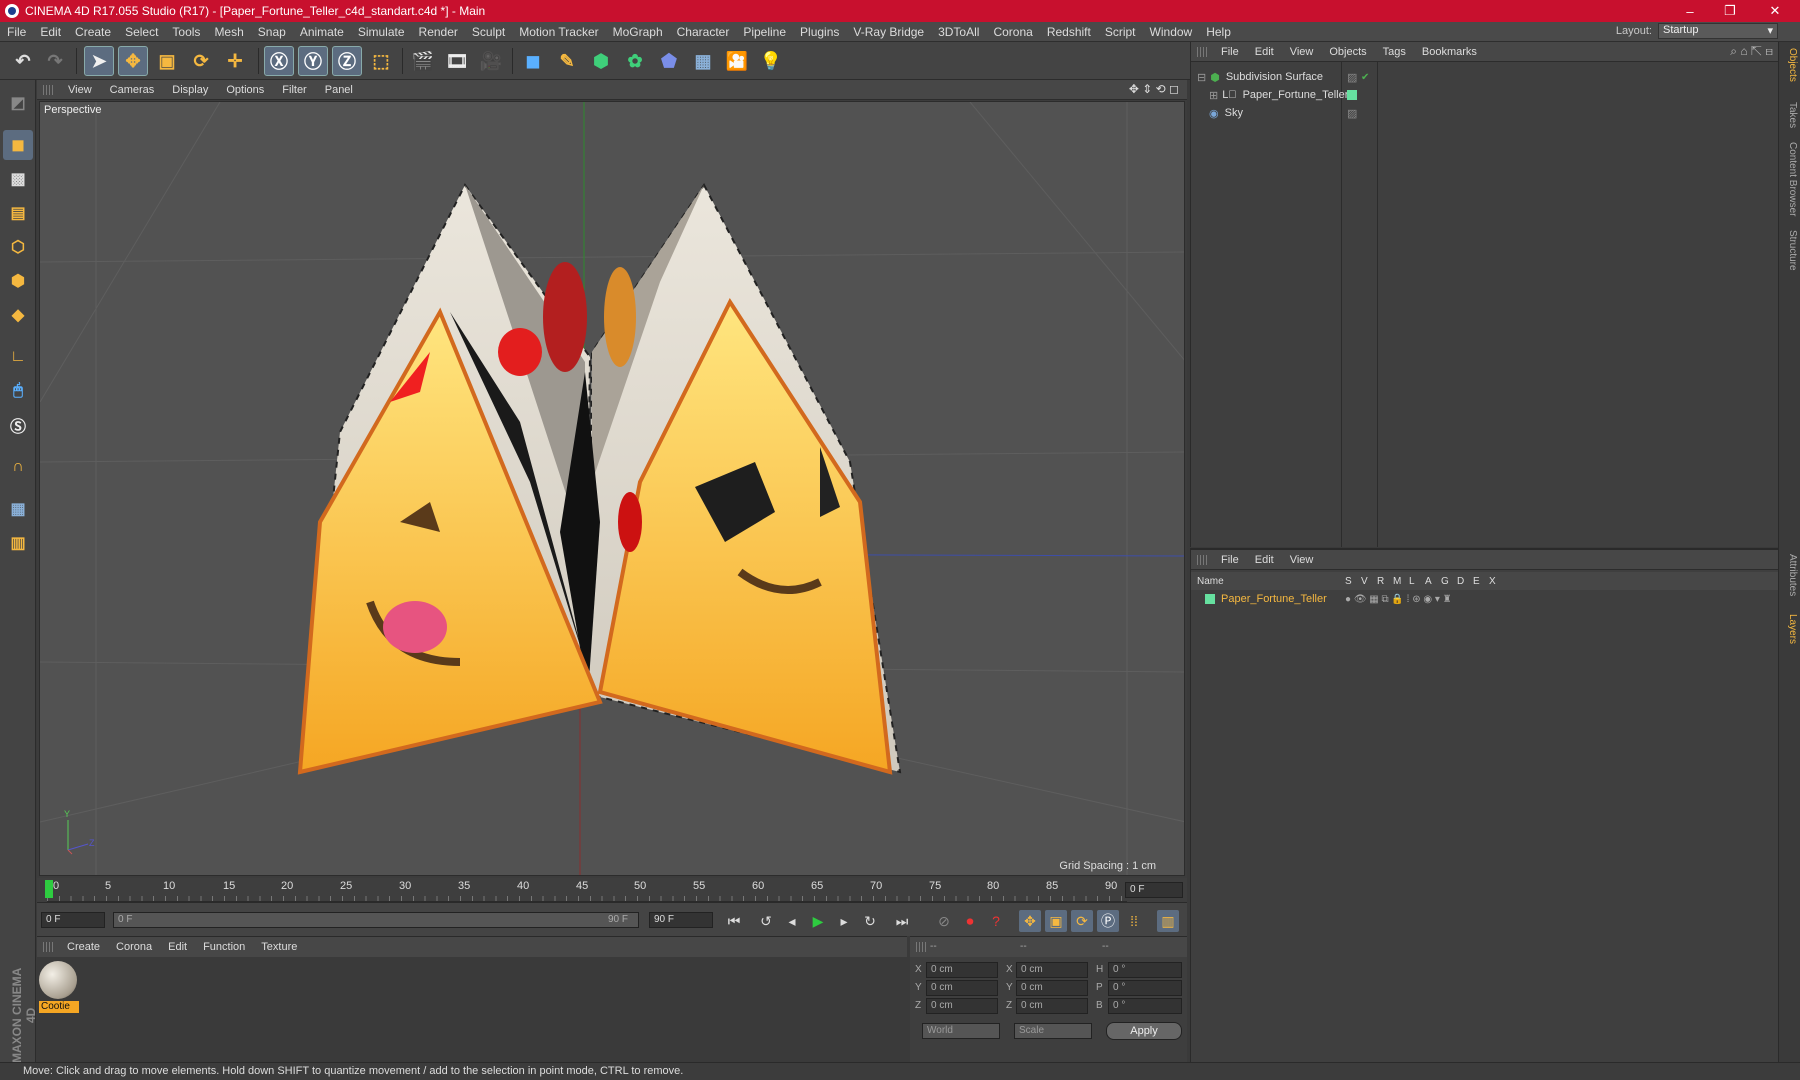  I want to click on mat-menu-texture: Texture, so click(279, 947).